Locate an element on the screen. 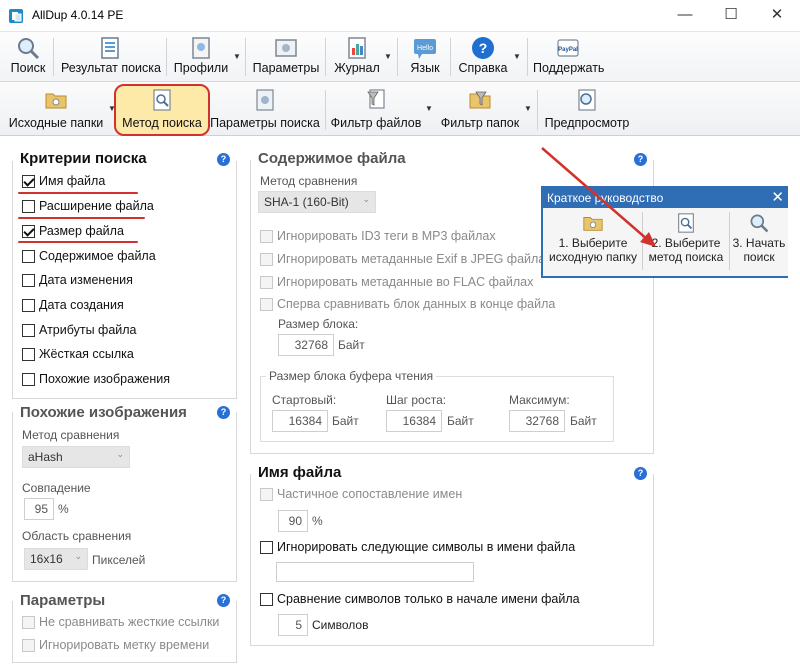 This screenshot has width=800, height=672. annotation-arrow is located at coordinates (598, 197).